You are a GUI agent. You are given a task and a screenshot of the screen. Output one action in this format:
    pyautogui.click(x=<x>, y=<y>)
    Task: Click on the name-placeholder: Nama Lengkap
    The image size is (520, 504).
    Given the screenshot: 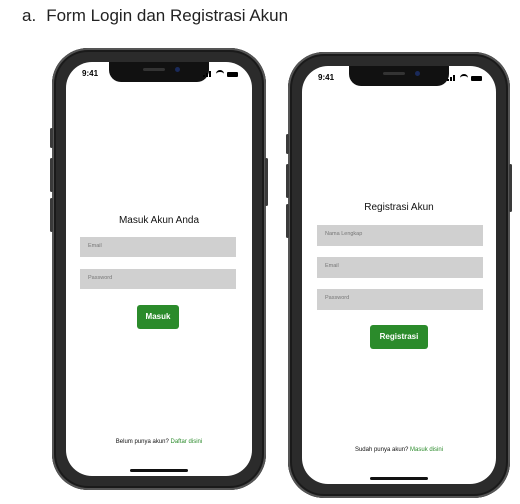 What is the action you would take?
    pyautogui.click(x=344, y=234)
    